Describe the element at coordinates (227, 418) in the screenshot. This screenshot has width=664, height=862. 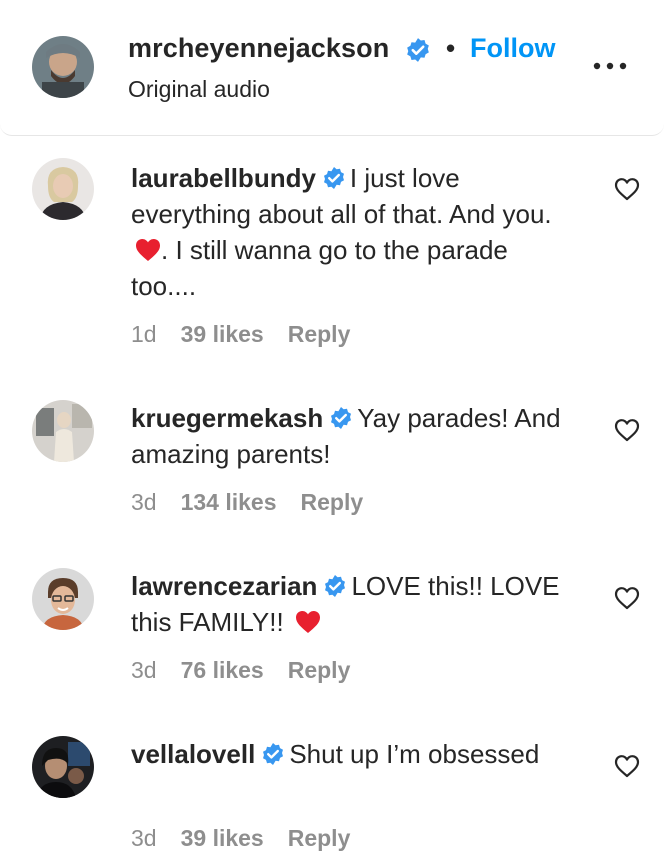
I see `commenter-username: kruegermekash` at that location.